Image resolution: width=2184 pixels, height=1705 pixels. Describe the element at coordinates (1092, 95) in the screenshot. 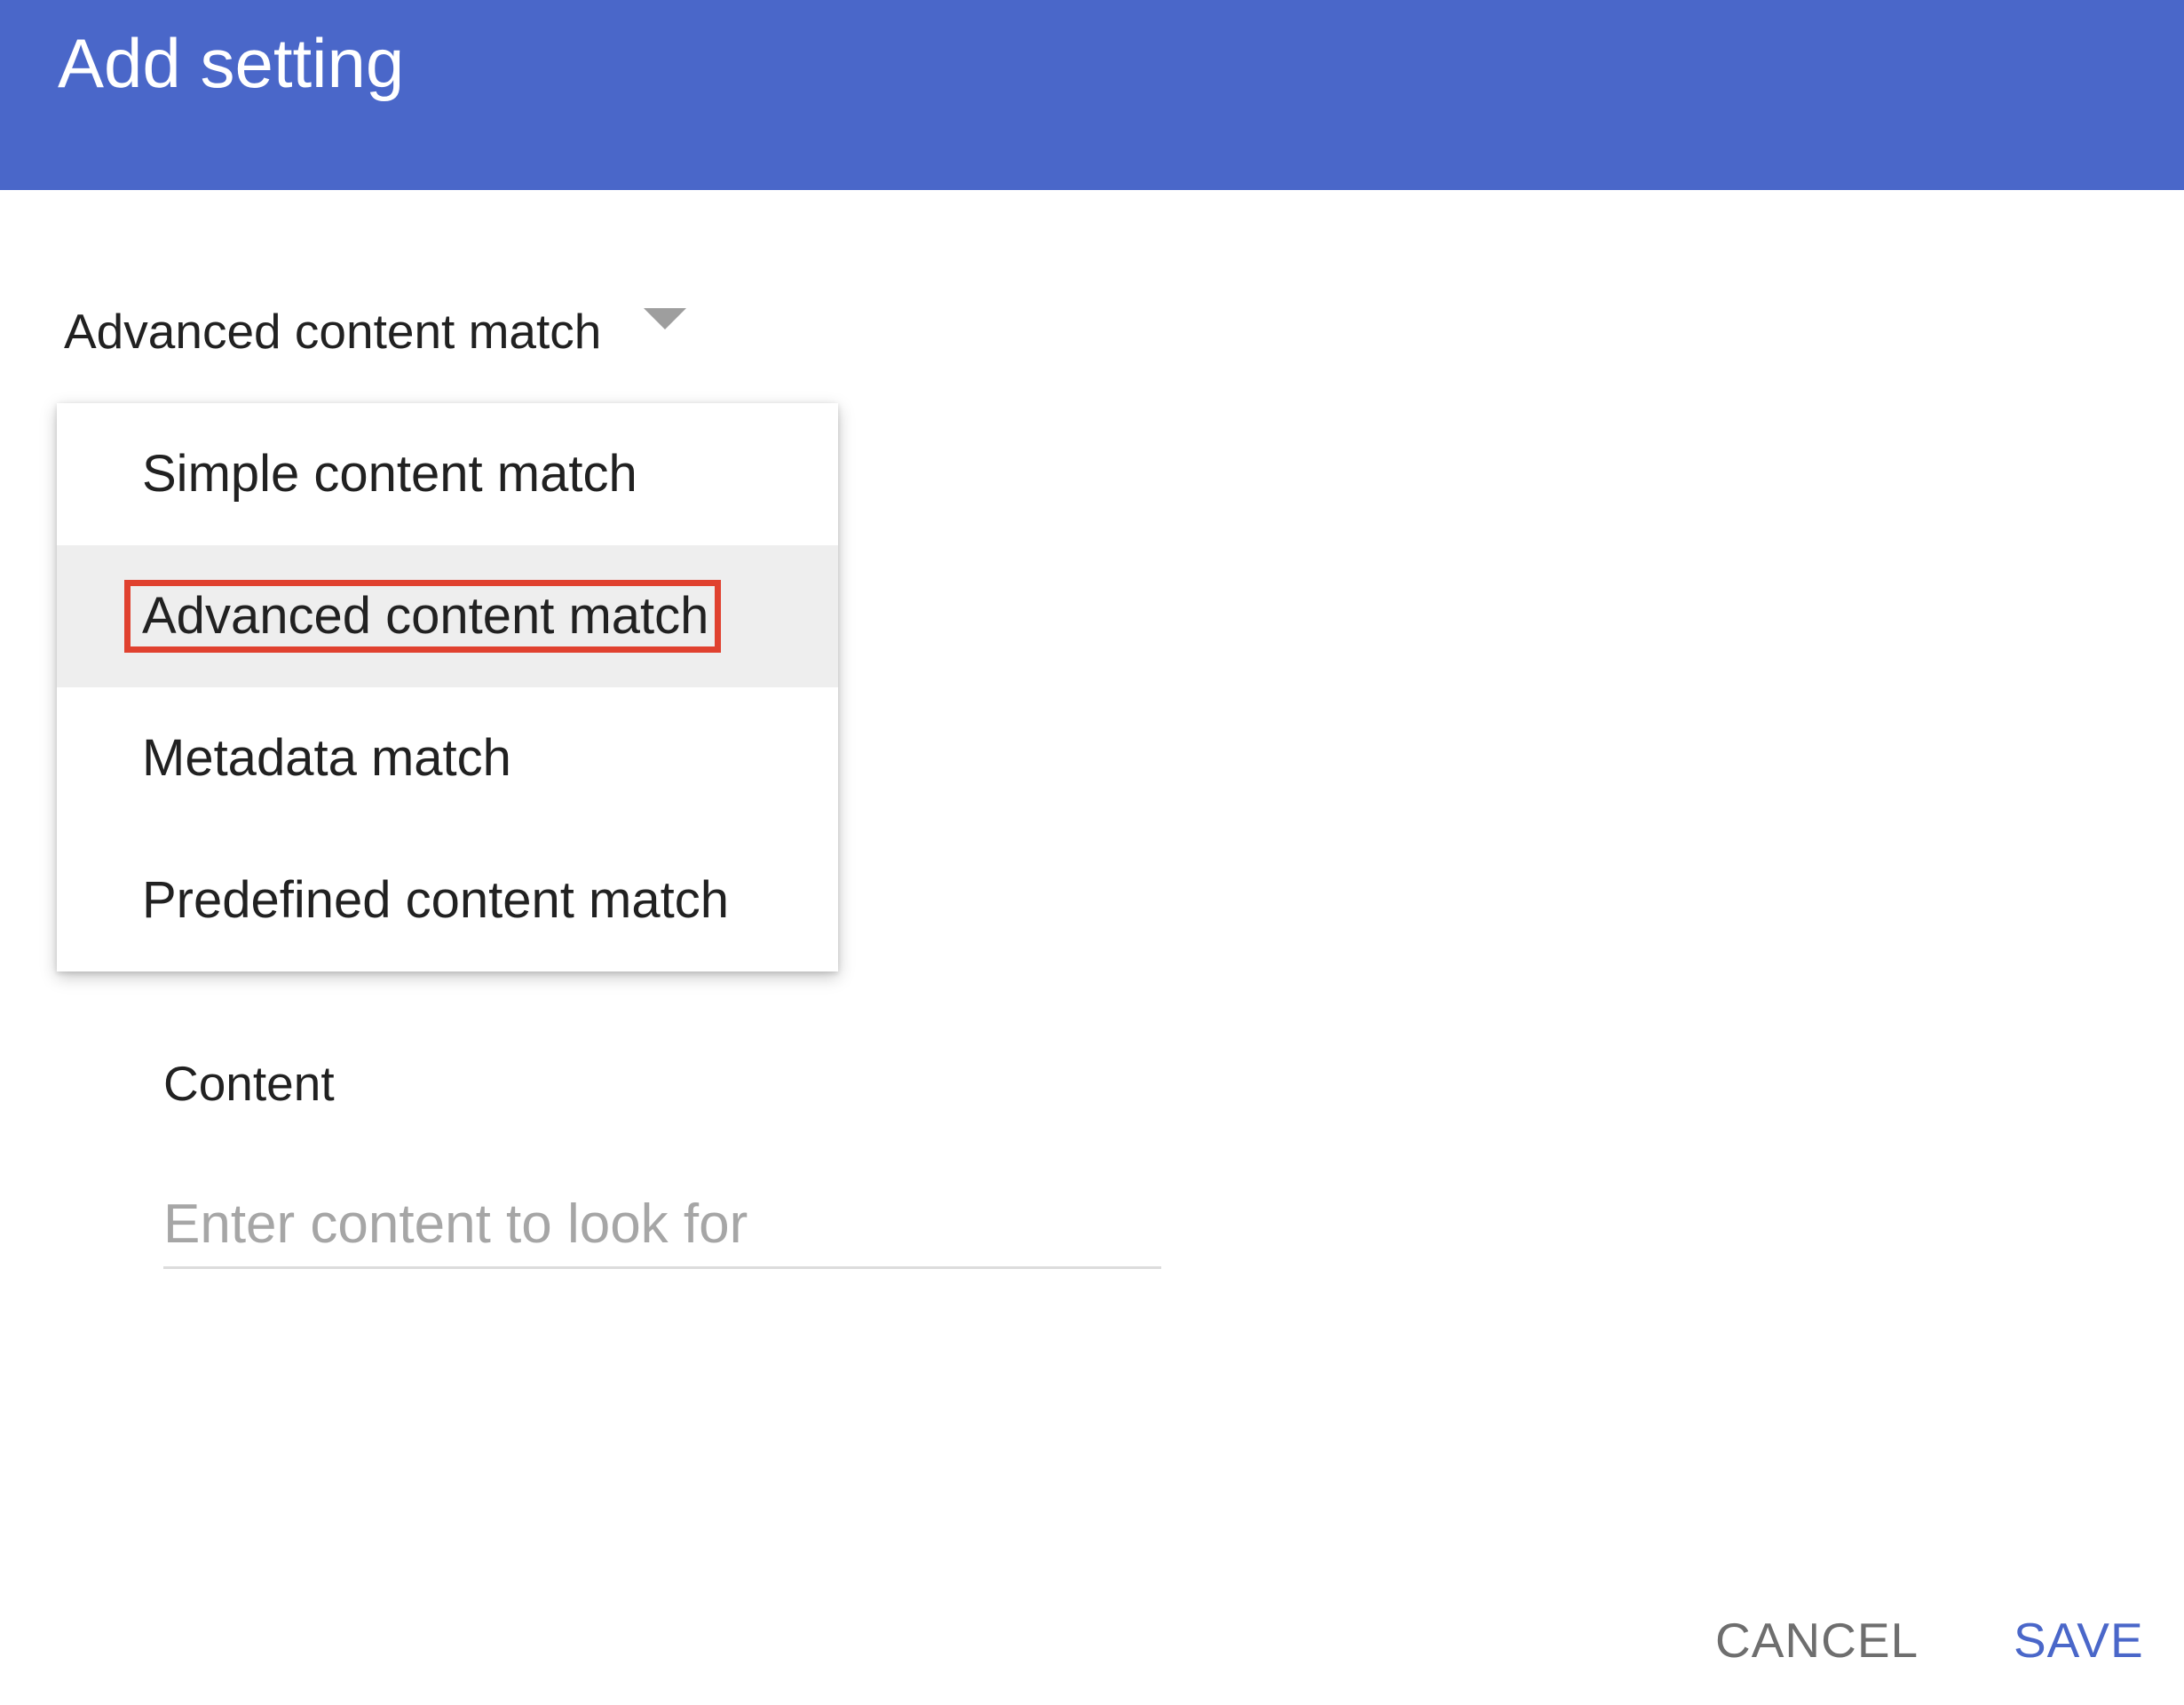

I see `dialog-header: Add setting` at that location.